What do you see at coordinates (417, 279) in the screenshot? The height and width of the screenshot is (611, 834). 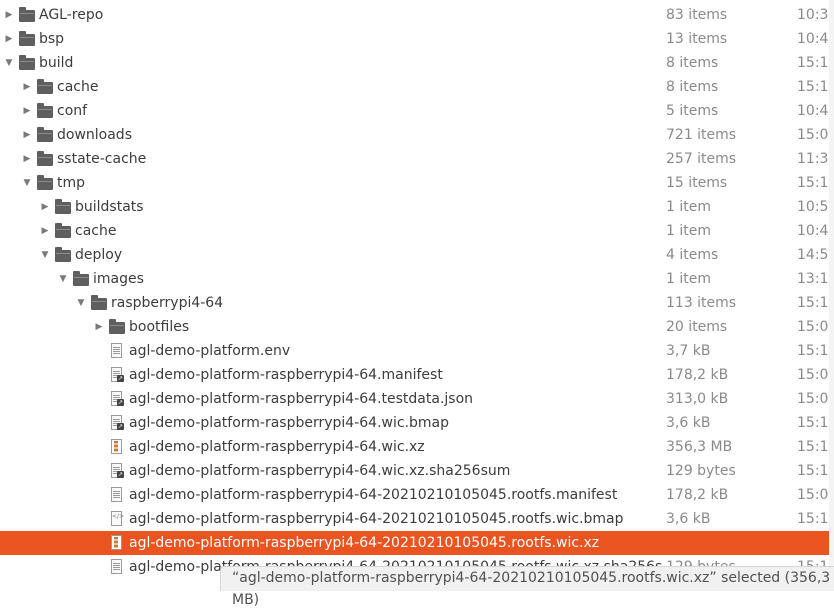 I see `folder-row: ▼ images 1 item 13:15` at bounding box center [417, 279].